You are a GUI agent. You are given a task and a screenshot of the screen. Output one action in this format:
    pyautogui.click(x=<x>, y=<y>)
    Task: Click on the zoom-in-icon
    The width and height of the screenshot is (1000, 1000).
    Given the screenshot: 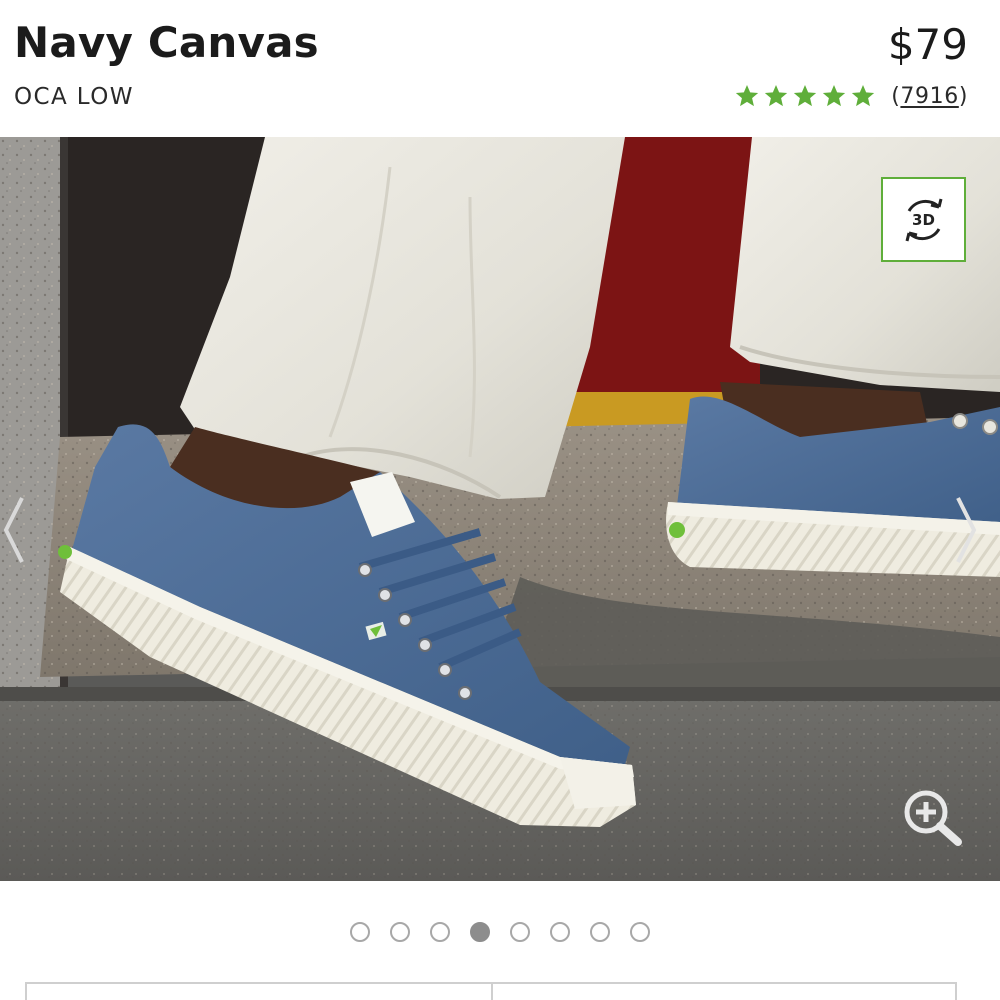 What is the action you would take?
    pyautogui.click(x=933, y=818)
    